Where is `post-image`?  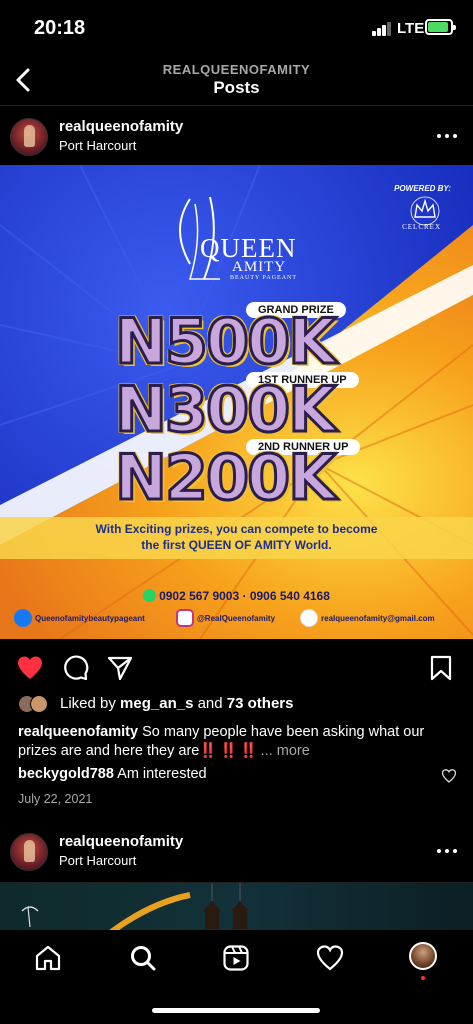
post-image is located at coordinates (236, 907).